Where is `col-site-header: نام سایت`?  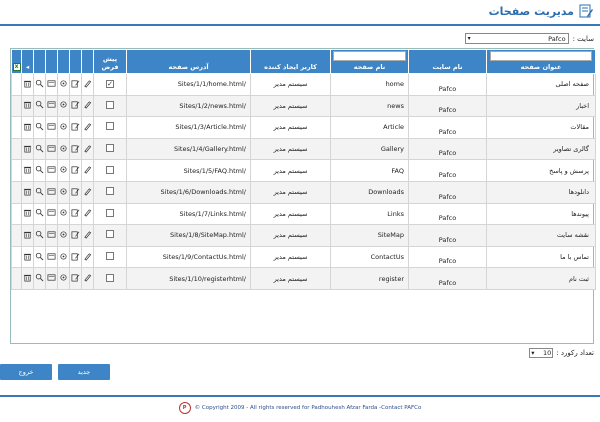 col-site-header: نام سایت is located at coordinates (447, 61).